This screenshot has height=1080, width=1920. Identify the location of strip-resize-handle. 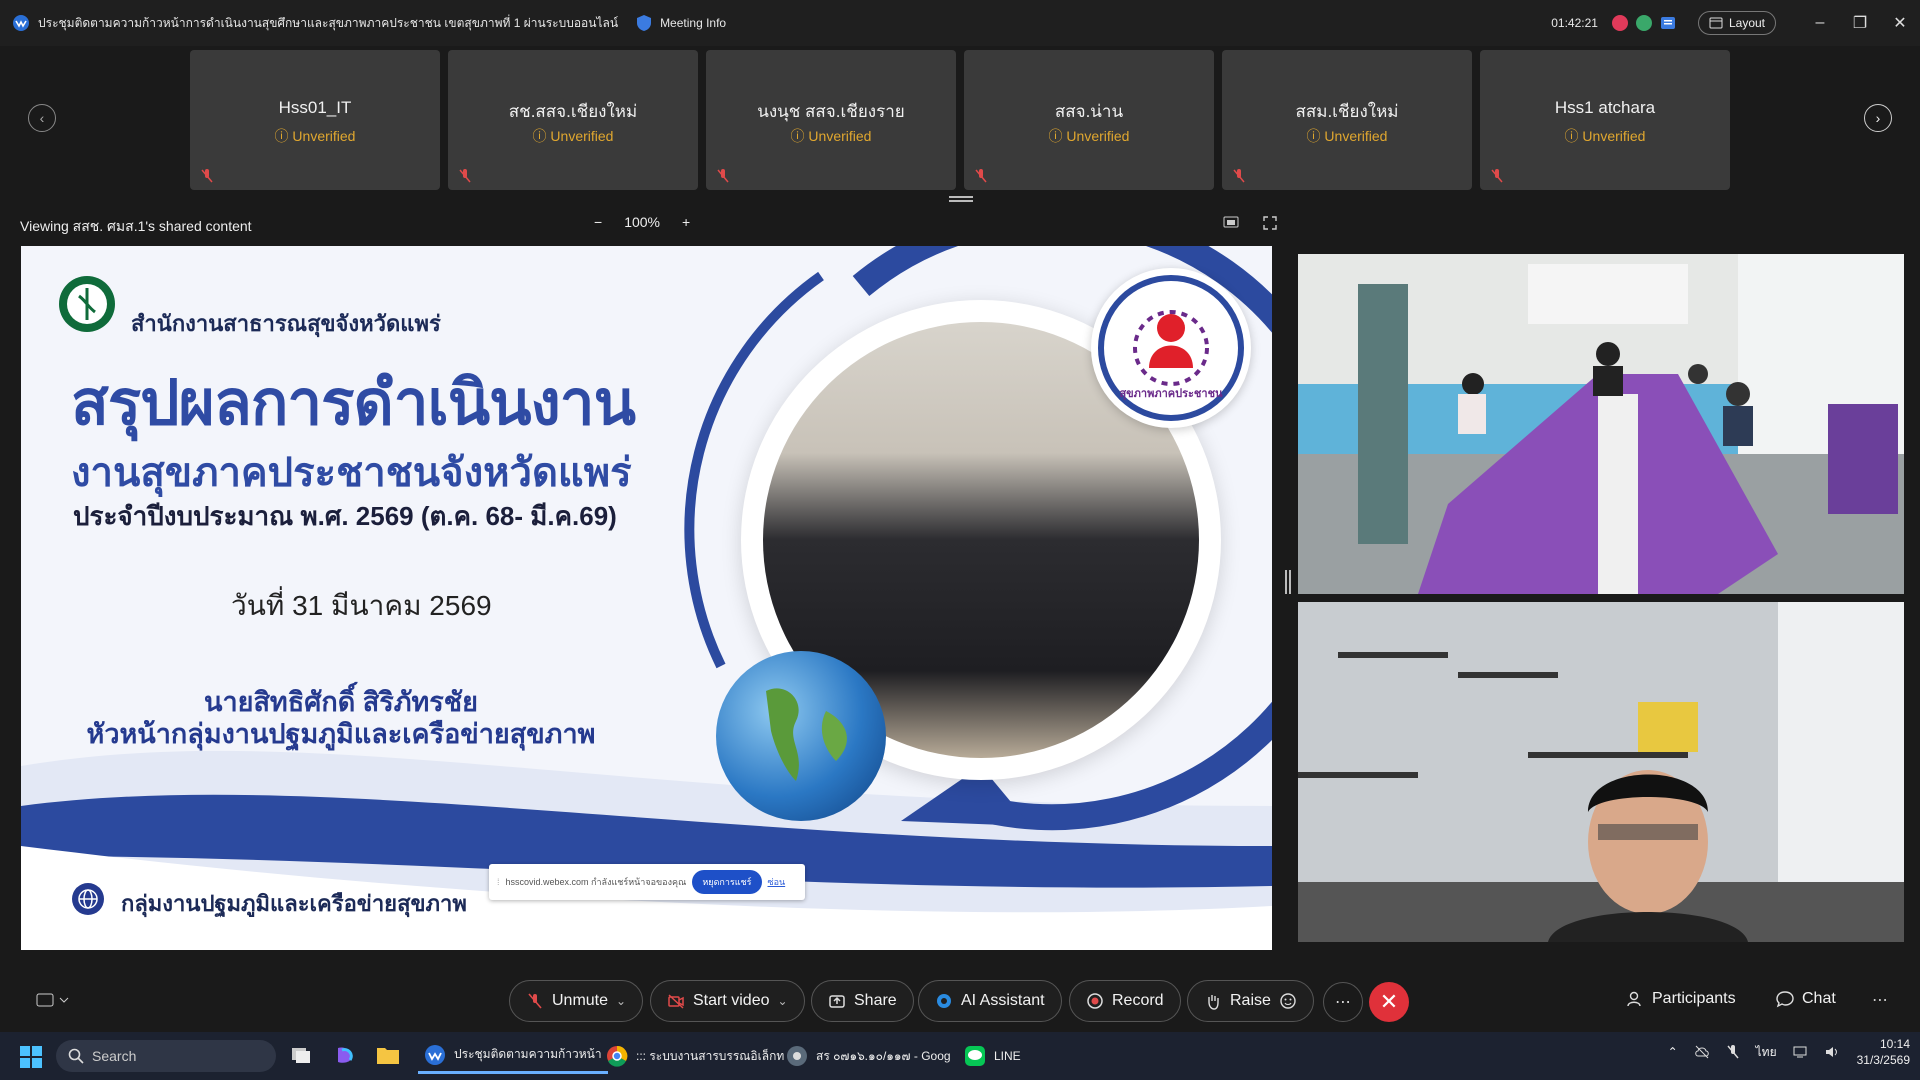
(961, 199).